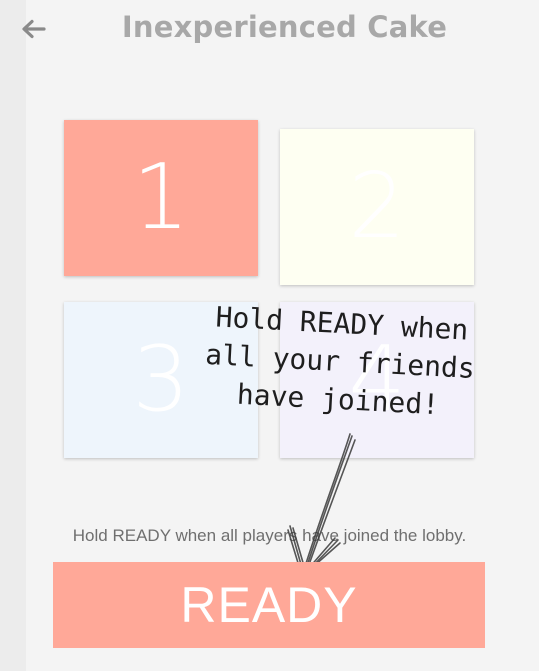  I want to click on player-slot-2: 2, so click(377, 207).